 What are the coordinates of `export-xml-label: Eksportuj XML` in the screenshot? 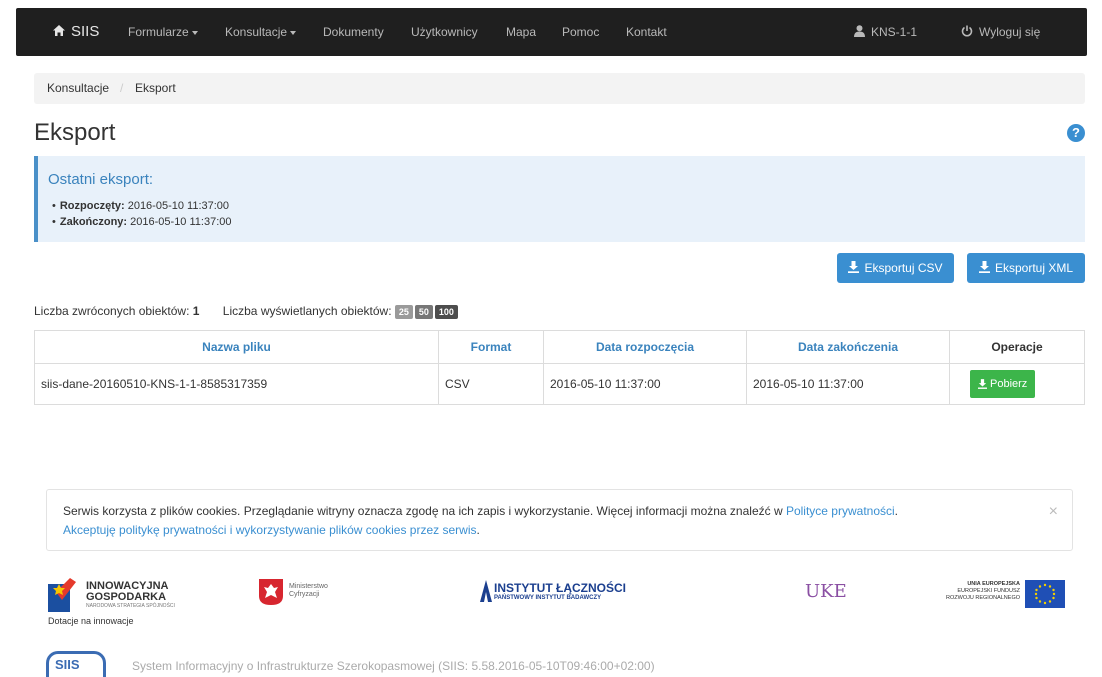 It's located at (1034, 268).